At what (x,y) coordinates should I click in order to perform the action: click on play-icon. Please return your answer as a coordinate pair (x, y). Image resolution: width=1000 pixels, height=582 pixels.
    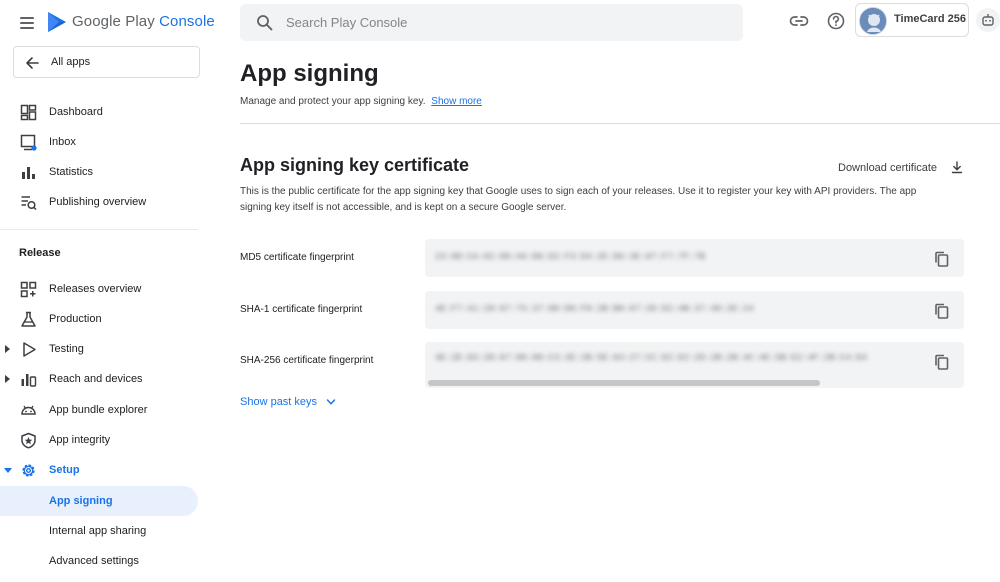
    Looking at the image, I should click on (29, 349).